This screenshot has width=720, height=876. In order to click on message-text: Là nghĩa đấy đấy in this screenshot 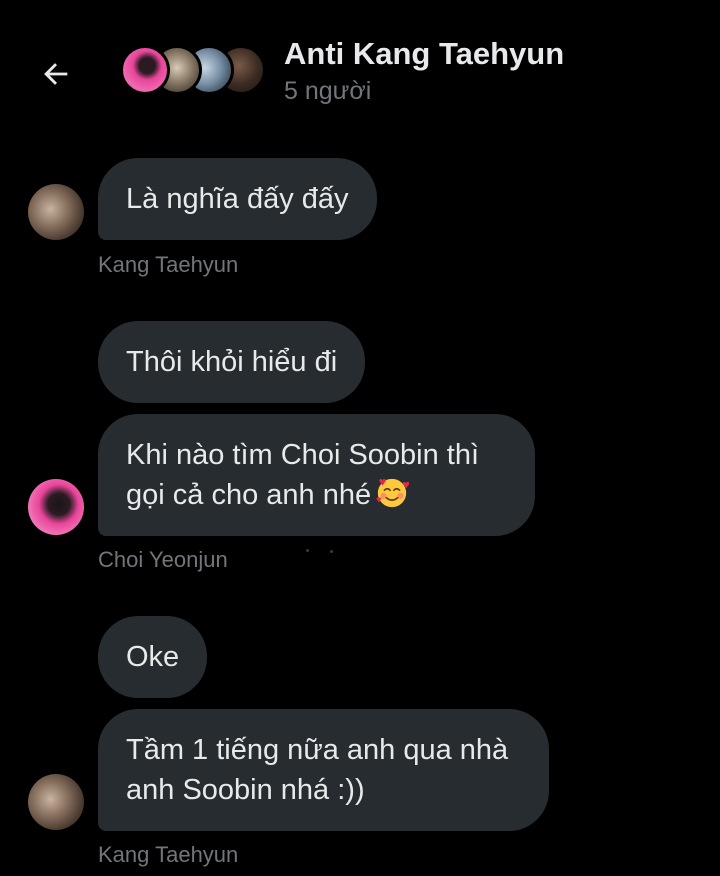, I will do `click(237, 199)`.